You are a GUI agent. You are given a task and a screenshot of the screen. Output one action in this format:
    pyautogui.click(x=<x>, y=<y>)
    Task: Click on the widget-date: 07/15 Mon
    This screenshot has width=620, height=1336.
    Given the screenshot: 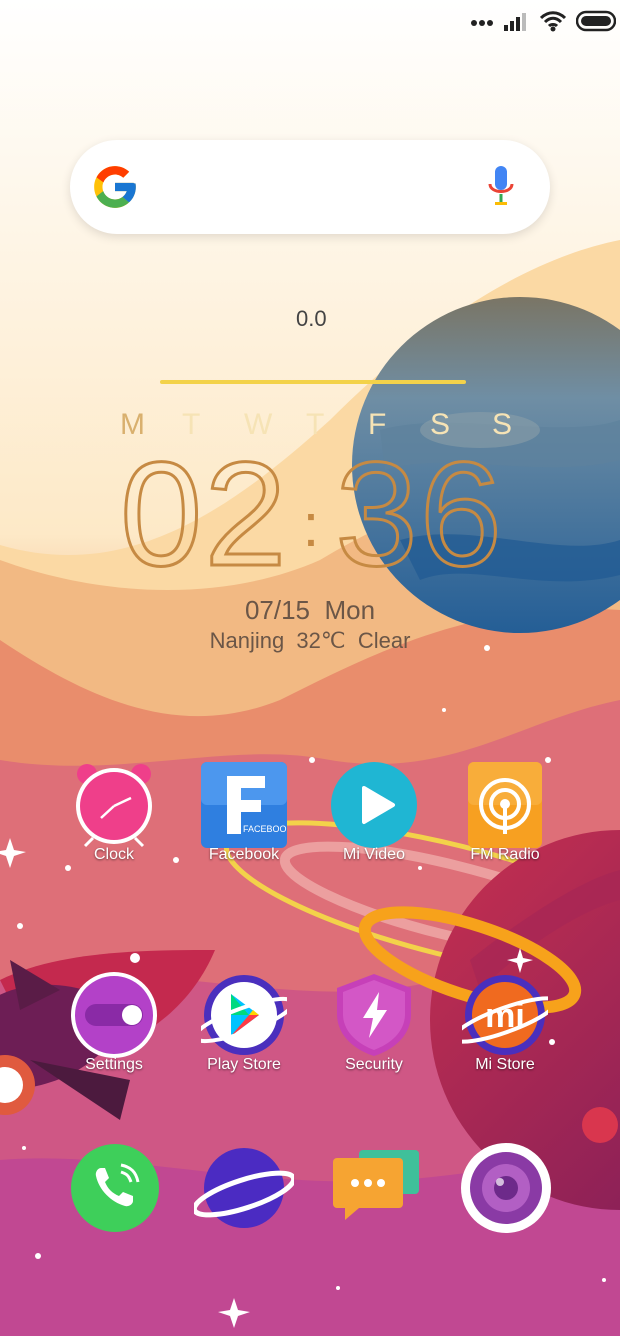 What is the action you would take?
    pyautogui.click(x=310, y=610)
    